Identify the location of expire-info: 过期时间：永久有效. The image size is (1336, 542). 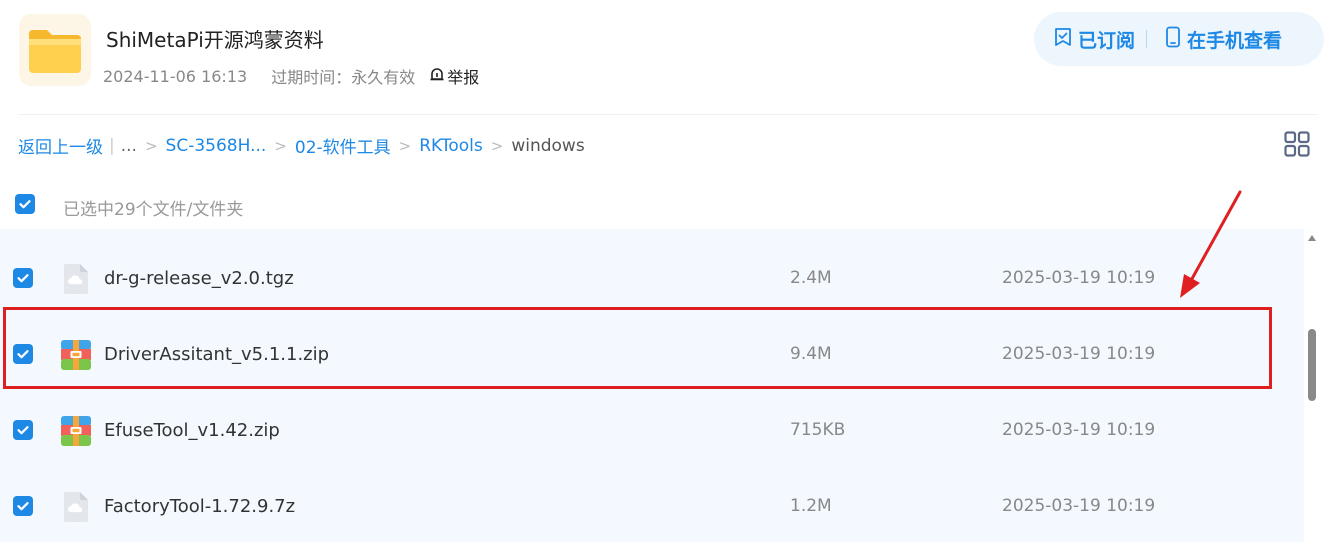
(343, 77).